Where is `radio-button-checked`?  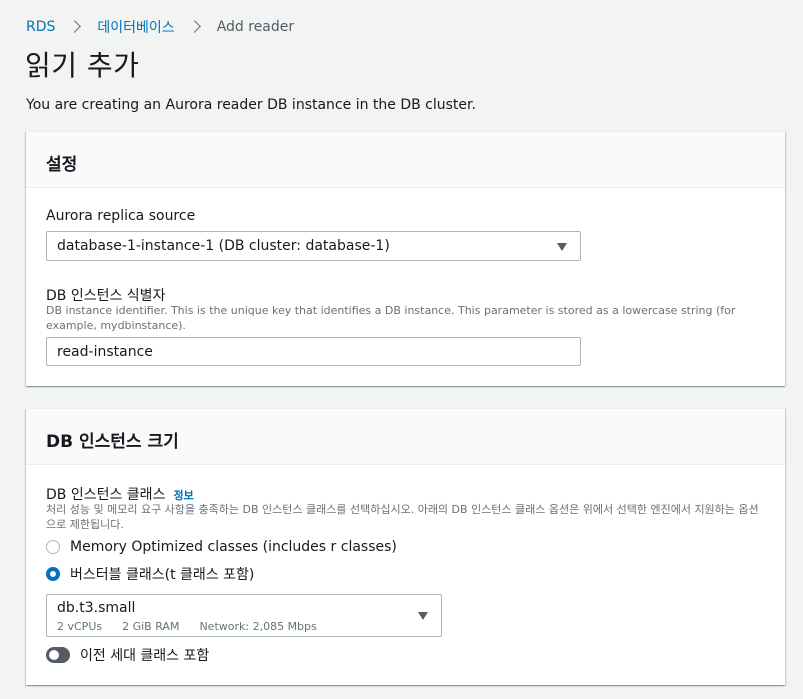 radio-button-checked is located at coordinates (53, 574).